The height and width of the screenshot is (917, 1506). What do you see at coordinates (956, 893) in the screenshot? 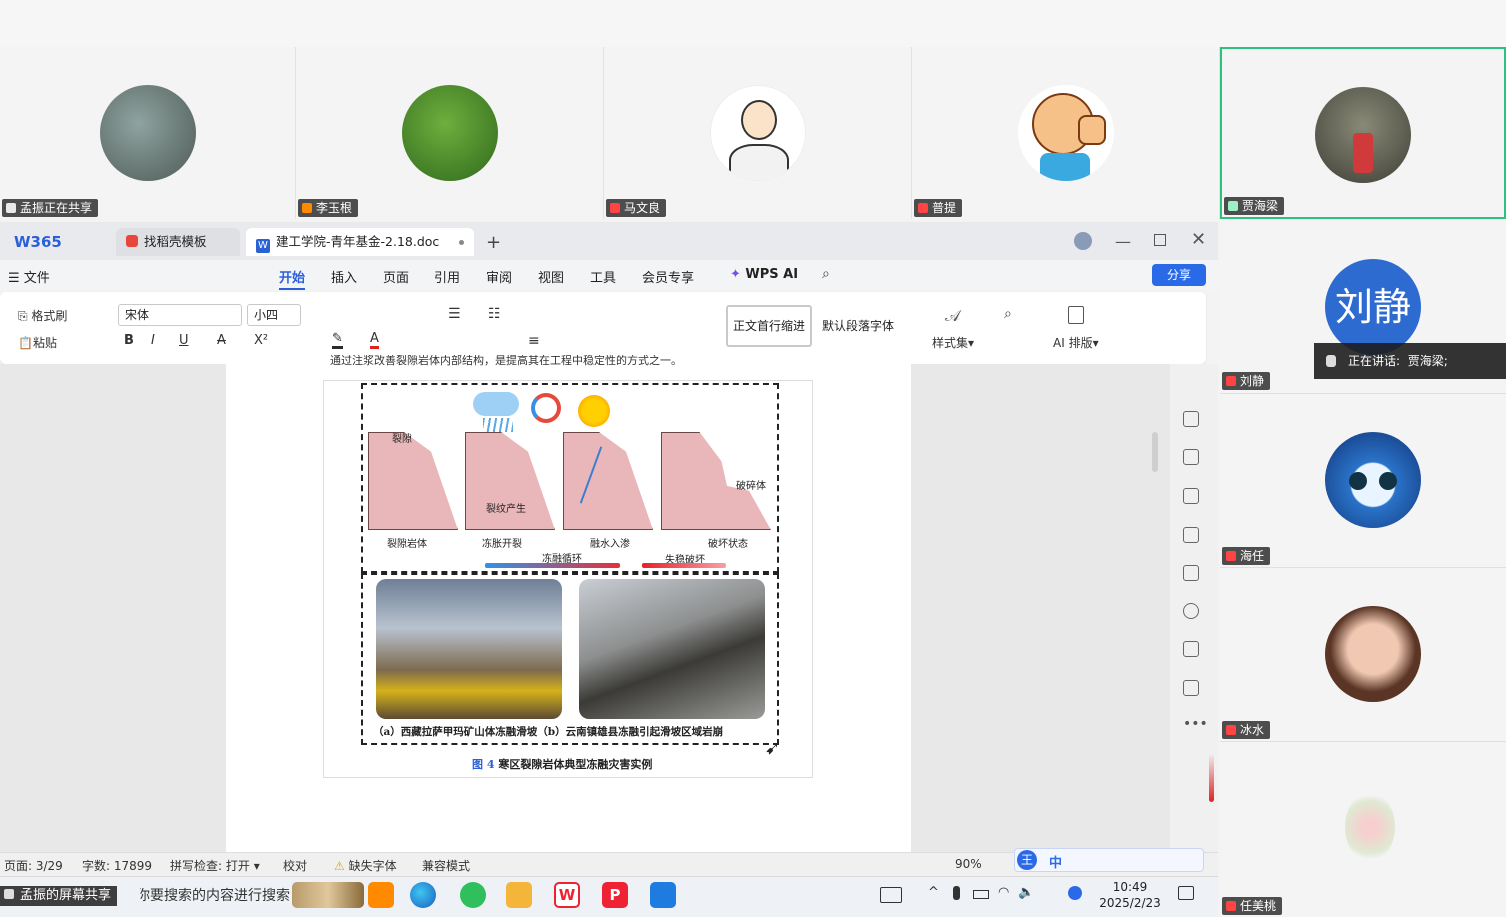
I see `mic-tray-icon` at bounding box center [956, 893].